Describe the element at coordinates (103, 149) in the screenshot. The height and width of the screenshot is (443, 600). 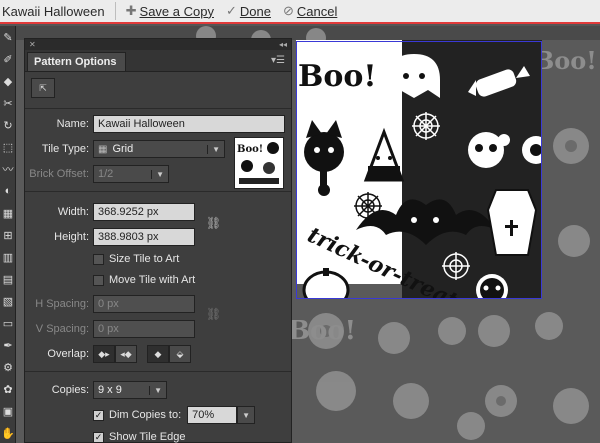
I see `grid-icon: ▦` at that location.